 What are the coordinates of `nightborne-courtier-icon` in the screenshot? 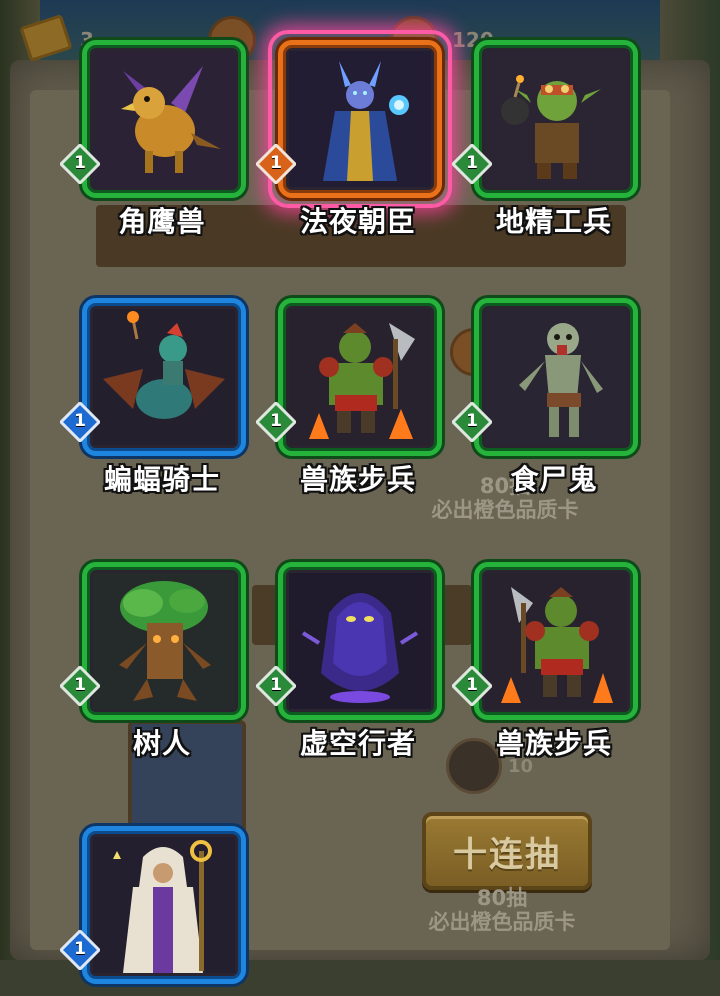 It's located at (360, 119).